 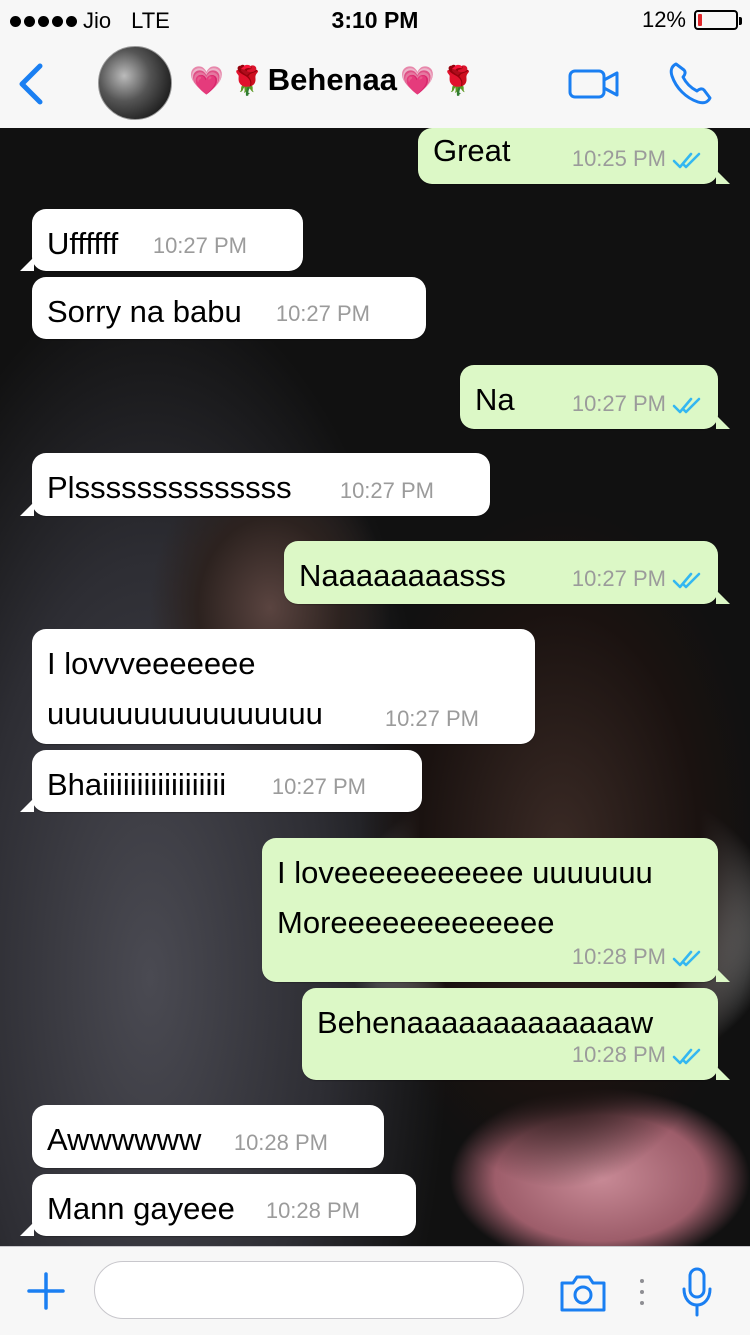 I want to click on outgoing-message: Naaaaaaaasss 10:27 PM, so click(x=507, y=572).